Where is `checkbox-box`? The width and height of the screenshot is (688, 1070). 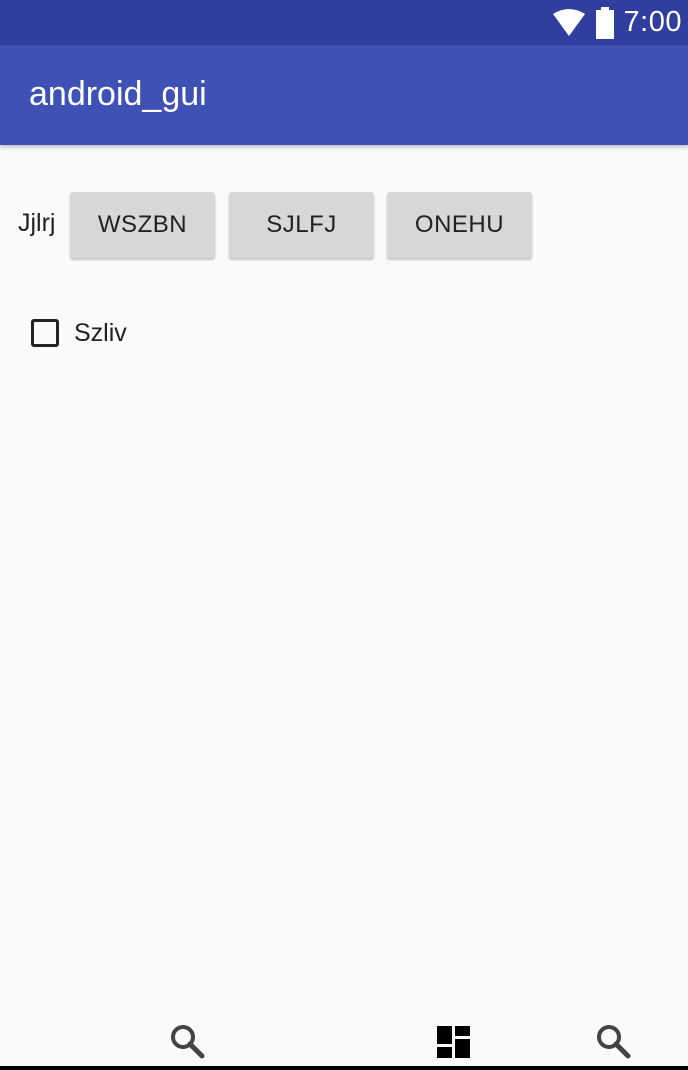
checkbox-box is located at coordinates (45, 333).